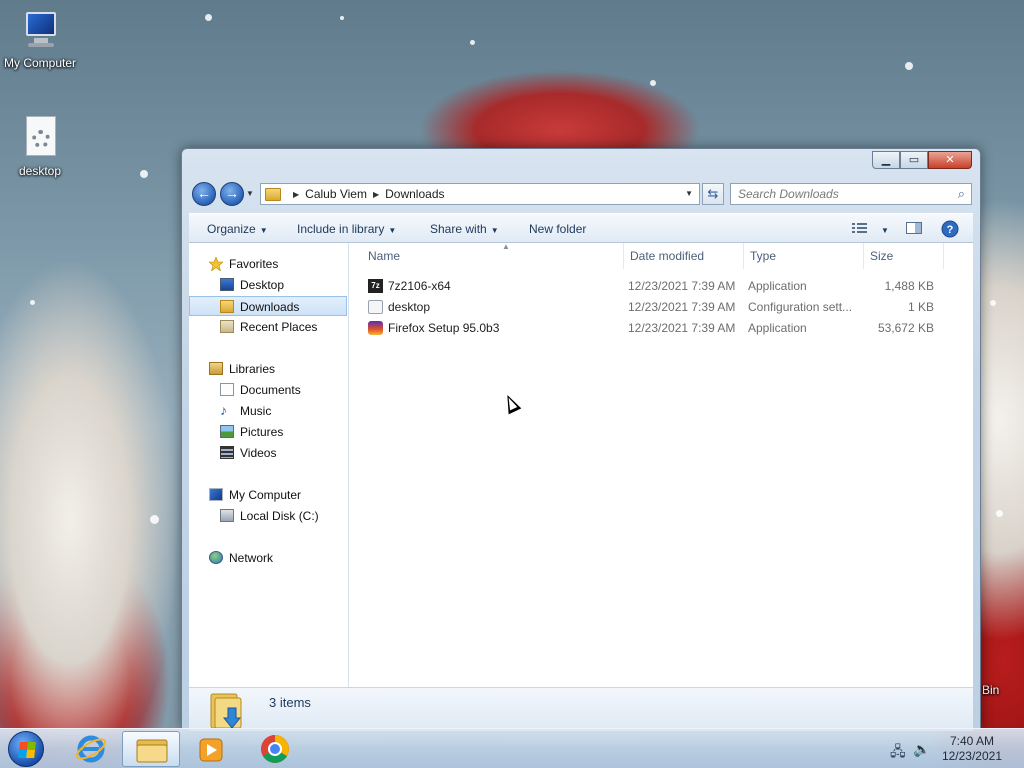  Describe the element at coordinates (905, 328) in the screenshot. I see `file-size: 53,672 KB` at that location.